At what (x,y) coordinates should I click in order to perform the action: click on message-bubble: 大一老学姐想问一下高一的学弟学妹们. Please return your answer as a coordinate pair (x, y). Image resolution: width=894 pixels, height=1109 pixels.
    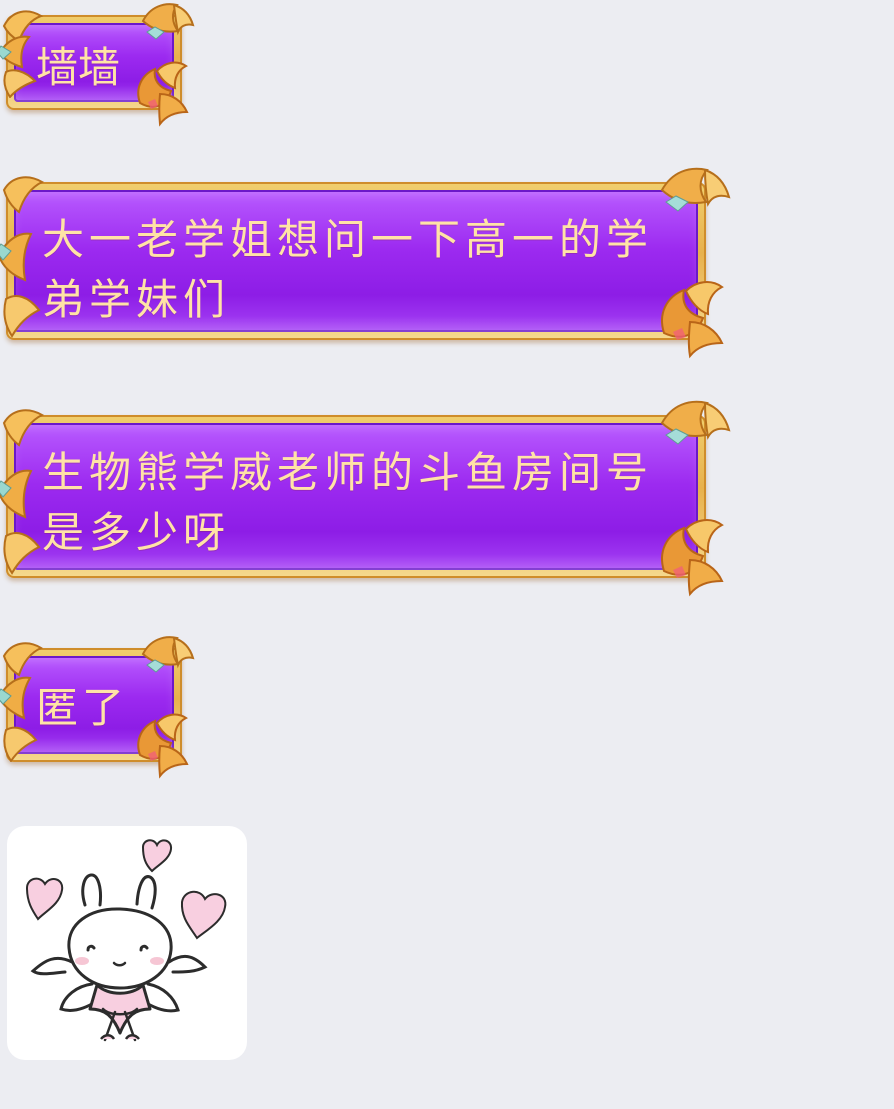
    Looking at the image, I should click on (365, 263).